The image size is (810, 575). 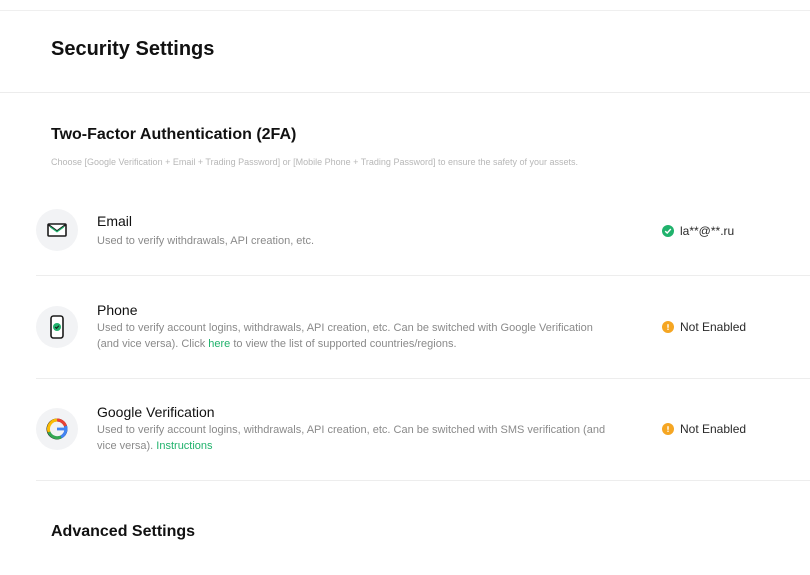 What do you see at coordinates (713, 327) in the screenshot?
I see `phone-status-text: Not Enabled` at bounding box center [713, 327].